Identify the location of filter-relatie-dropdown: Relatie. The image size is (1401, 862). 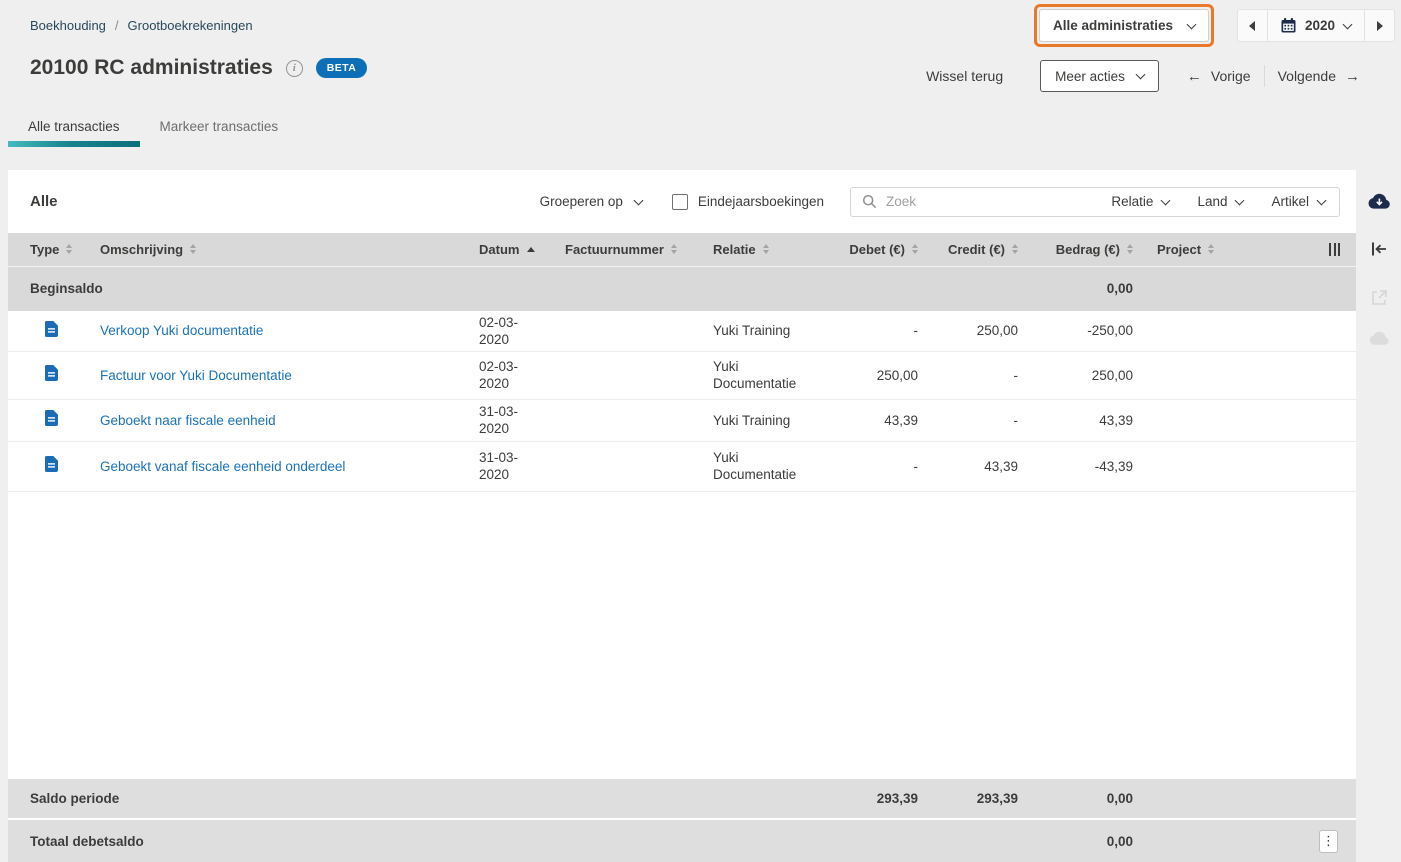
(1141, 201).